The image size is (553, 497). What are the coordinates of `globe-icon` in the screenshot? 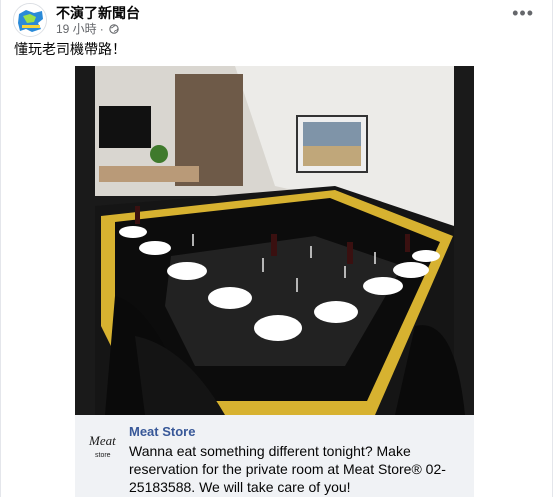 It's located at (113, 28).